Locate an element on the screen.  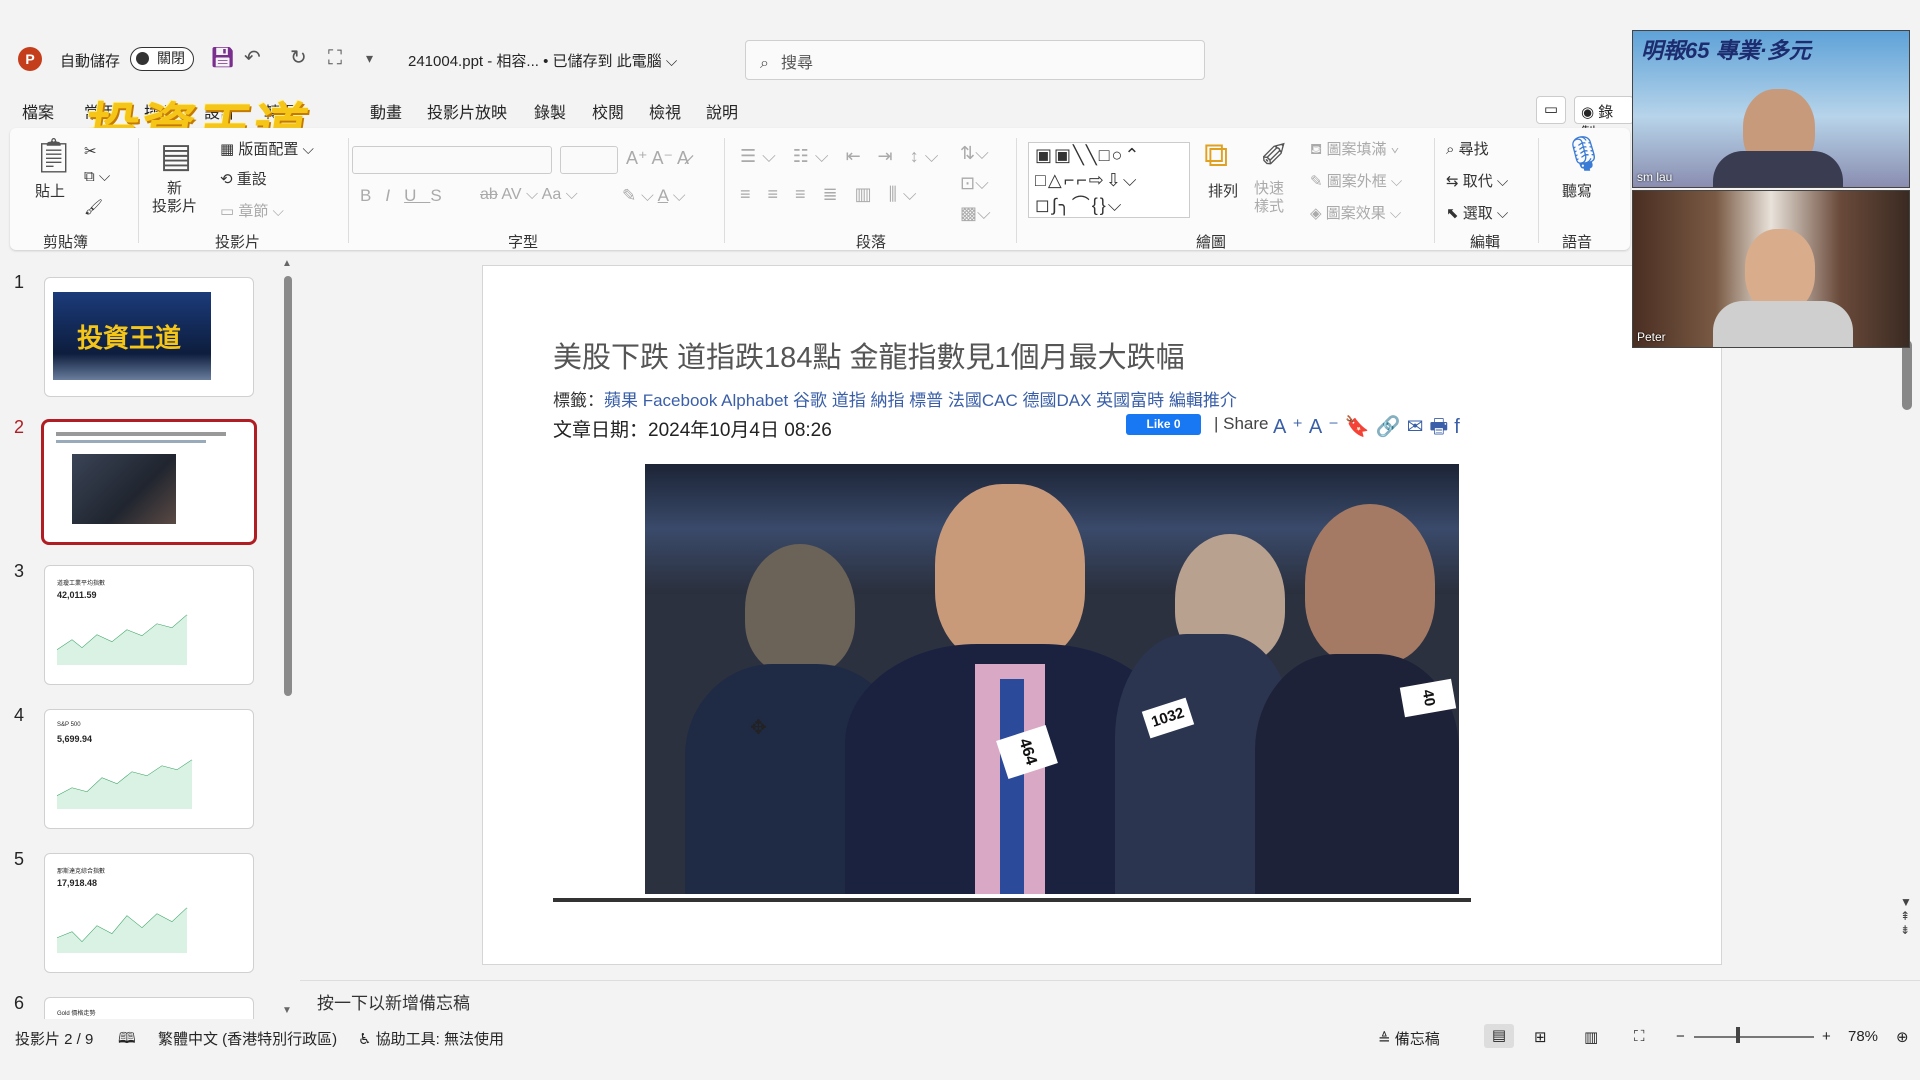
present-icon: ⛶ is located at coordinates (335, 58).